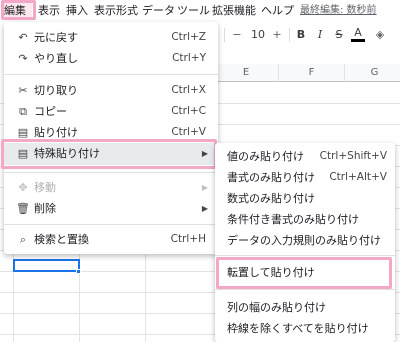 Image resolution: width=400 pixels, height=342 pixels. Describe the element at coordinates (276, 307) in the screenshot. I see `menu-item-label: 列の幅のみ貼り付け` at that location.